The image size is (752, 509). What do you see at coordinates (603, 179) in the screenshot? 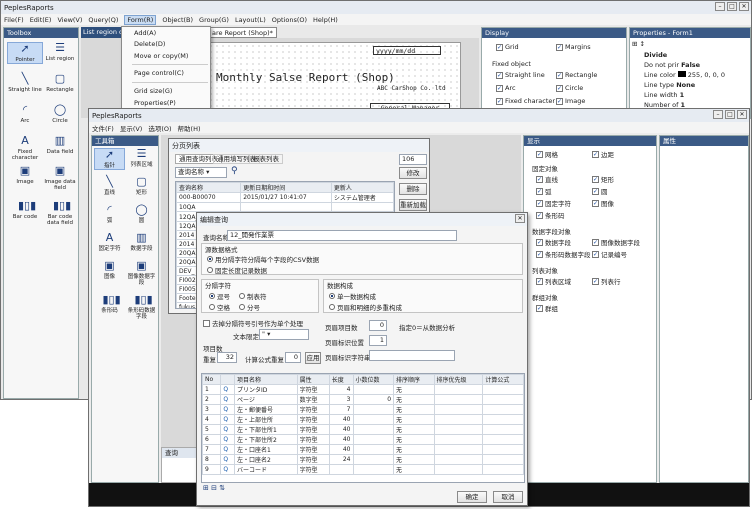
I see `cn-chk-rect: ✓ 矩形` at bounding box center [603, 179].